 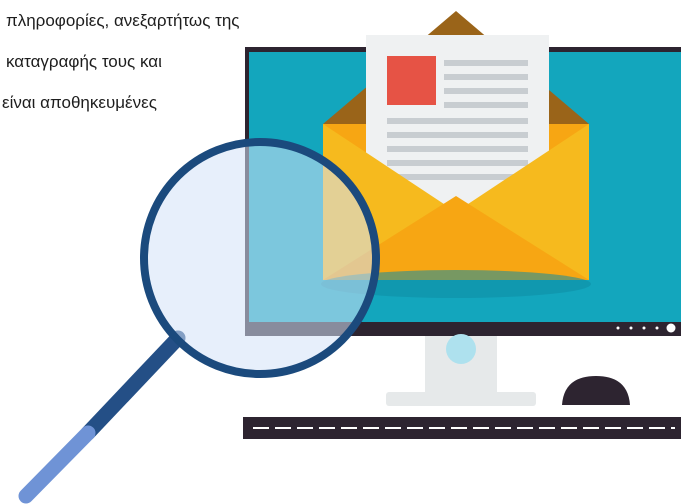 I want to click on magnifier-handle-grip, so click(x=57, y=464).